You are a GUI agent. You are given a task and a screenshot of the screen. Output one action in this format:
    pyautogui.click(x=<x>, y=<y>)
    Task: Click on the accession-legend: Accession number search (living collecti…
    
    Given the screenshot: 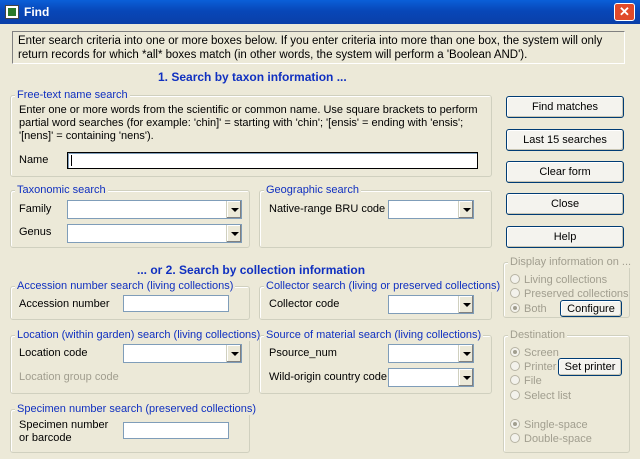 What is the action you would take?
    pyautogui.click(x=125, y=286)
    